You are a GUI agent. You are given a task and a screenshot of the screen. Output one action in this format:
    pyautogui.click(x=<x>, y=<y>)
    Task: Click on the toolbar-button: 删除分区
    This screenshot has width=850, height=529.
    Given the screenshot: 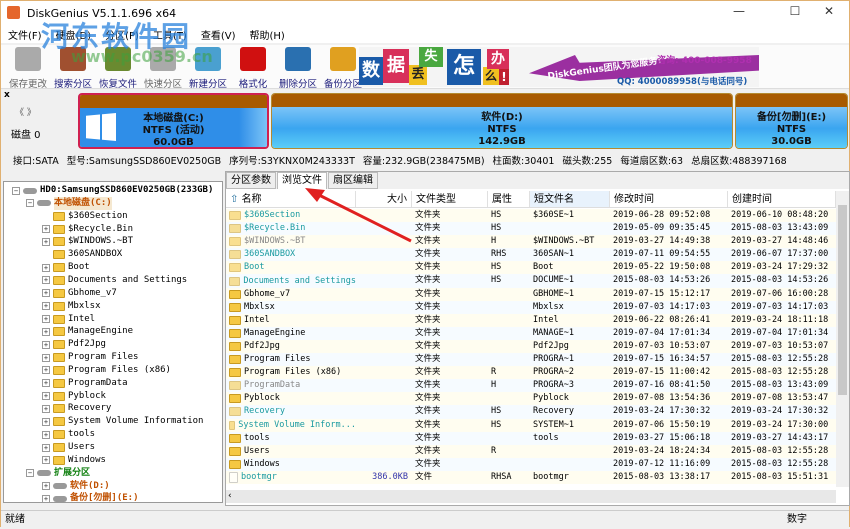 What is the action you would take?
    pyautogui.click(x=298, y=68)
    